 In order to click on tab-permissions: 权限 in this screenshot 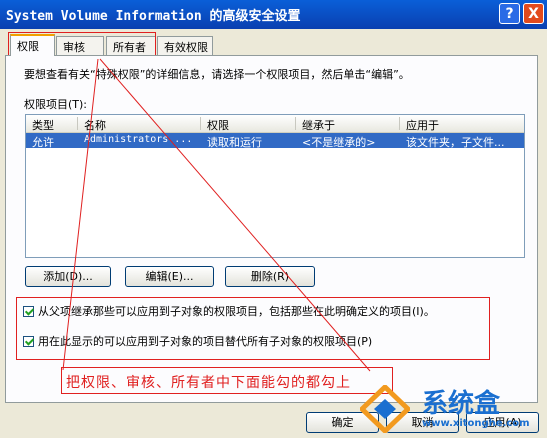, I will do `click(32, 45)`.